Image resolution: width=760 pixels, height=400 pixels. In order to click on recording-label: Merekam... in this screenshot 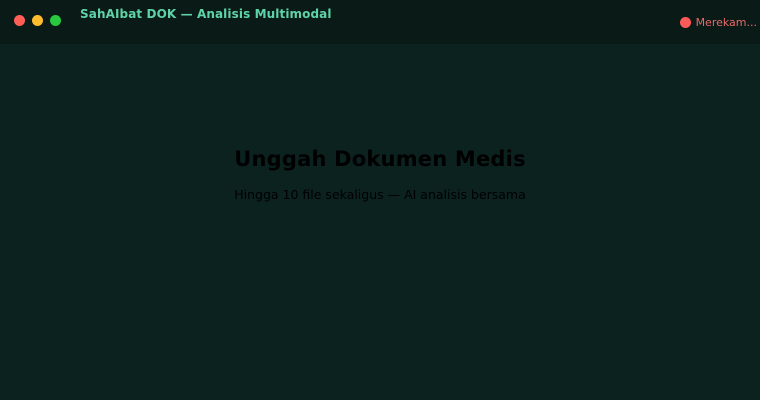, I will do `click(726, 22)`.